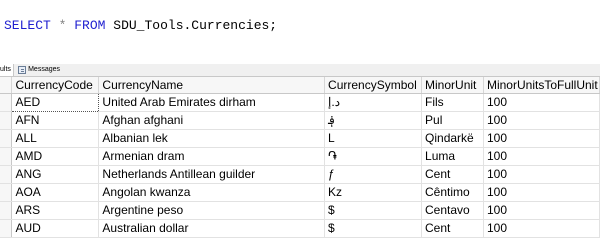 This screenshot has width=600, height=240. I want to click on column-header: CurrencyName, so click(212, 85).